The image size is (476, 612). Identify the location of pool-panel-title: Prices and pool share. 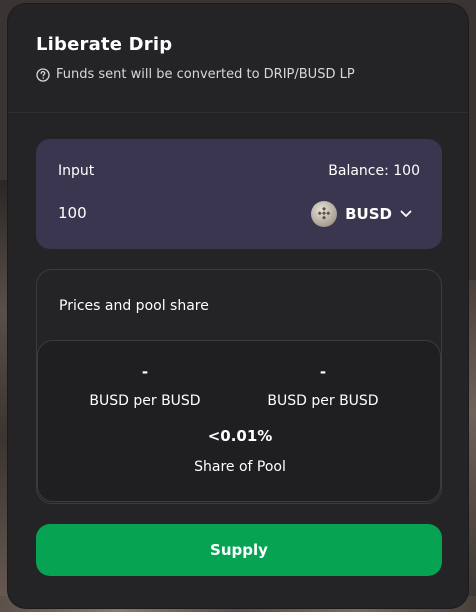
(134, 306).